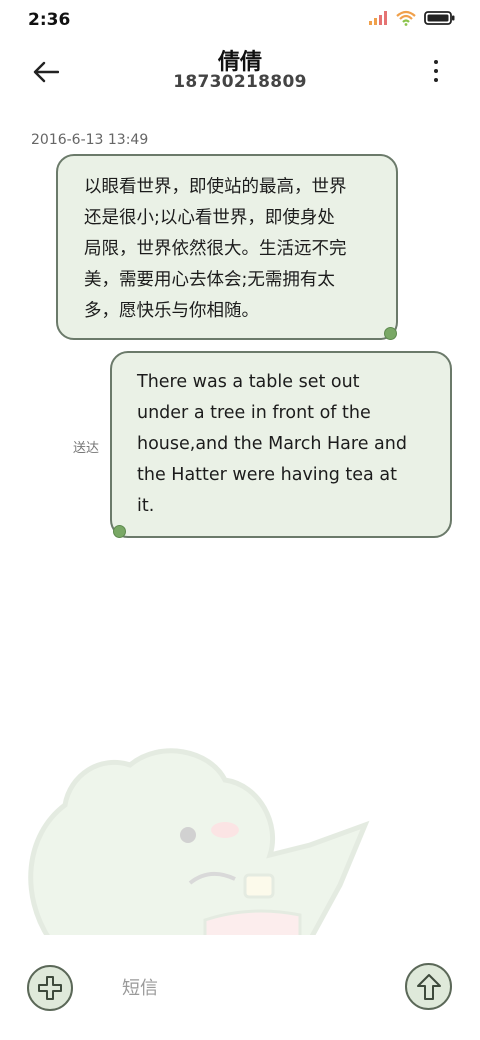 The height and width of the screenshot is (1040, 480). Describe the element at coordinates (215, 187) in the screenshot. I see `message-line: 以眼看世界，即使站的最高，世界` at that location.